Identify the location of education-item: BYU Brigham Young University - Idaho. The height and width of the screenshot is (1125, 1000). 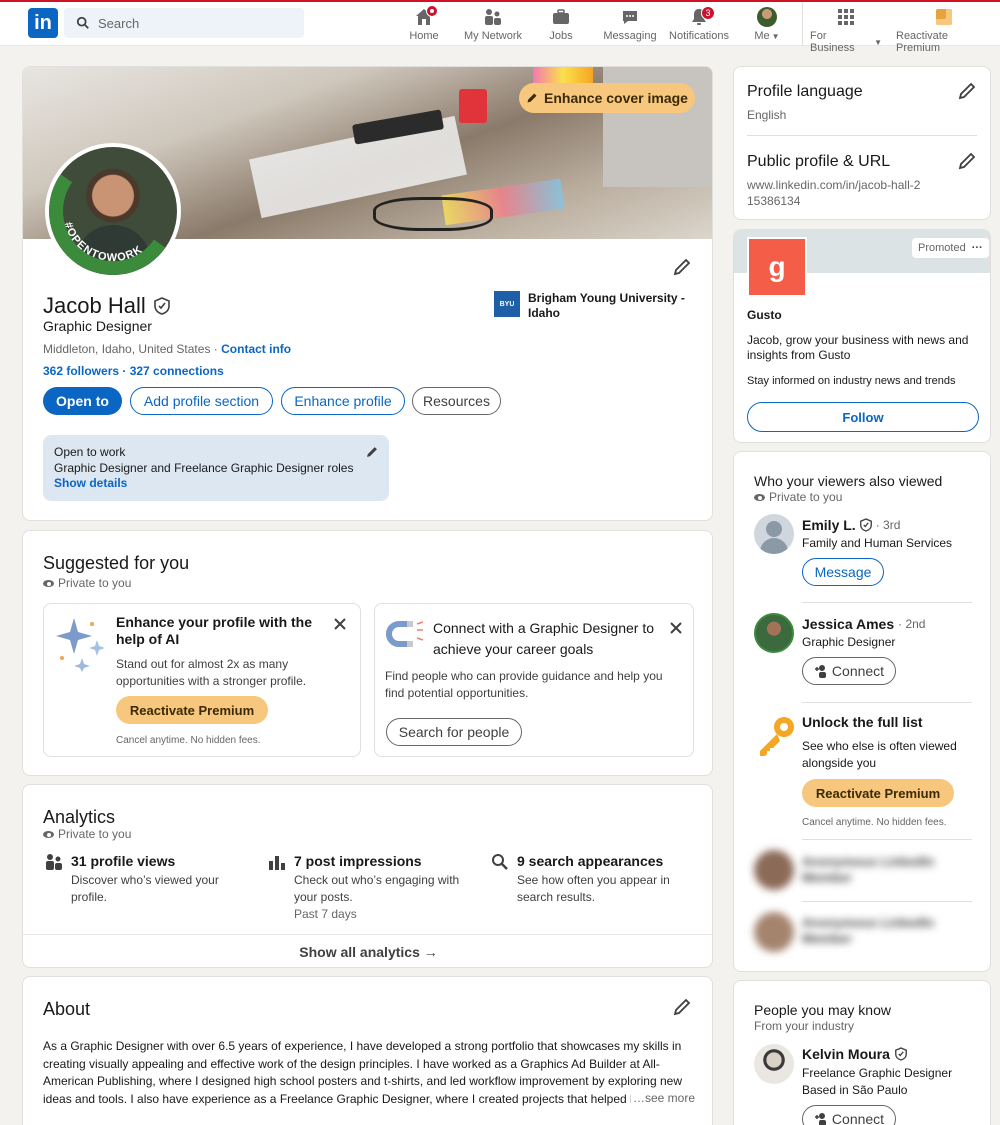
(591, 306).